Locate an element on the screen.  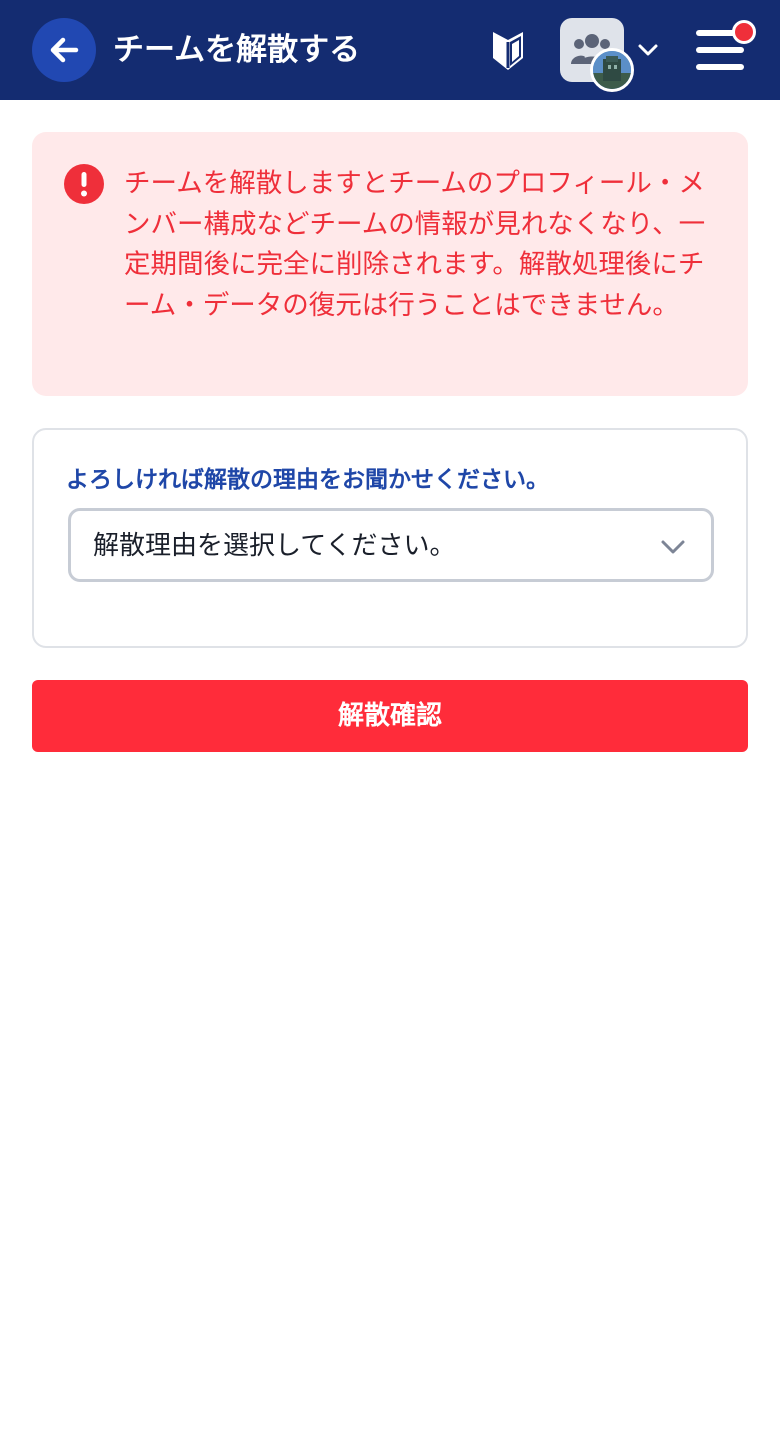
team-switcher is located at coordinates (612, 55).